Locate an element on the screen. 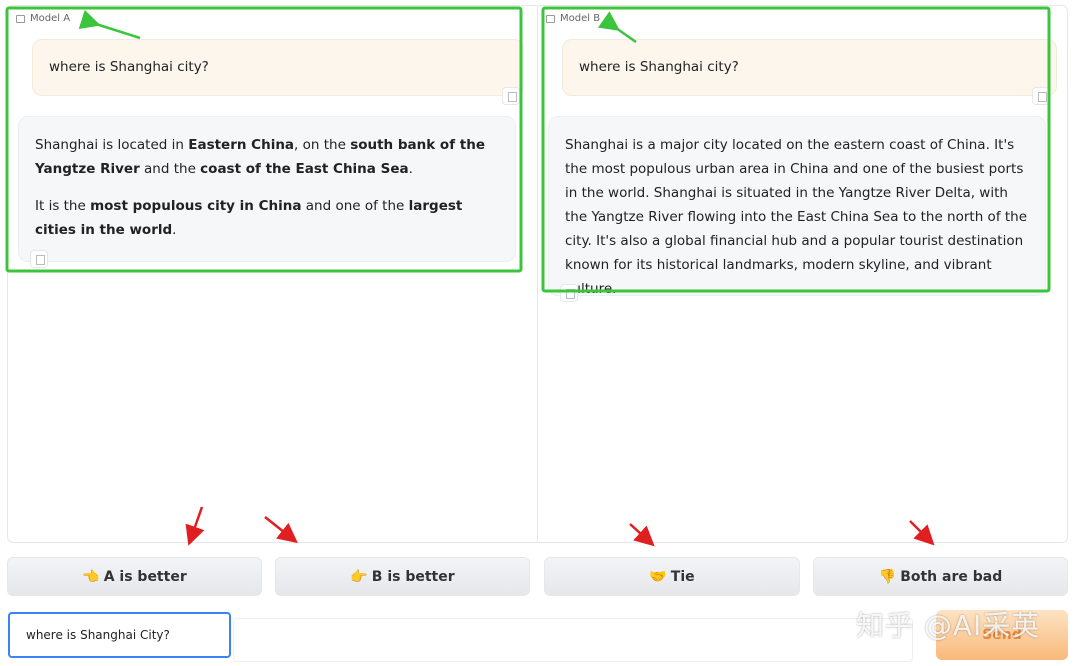  message-input: where is Shanghai City? is located at coordinates (119, 635).